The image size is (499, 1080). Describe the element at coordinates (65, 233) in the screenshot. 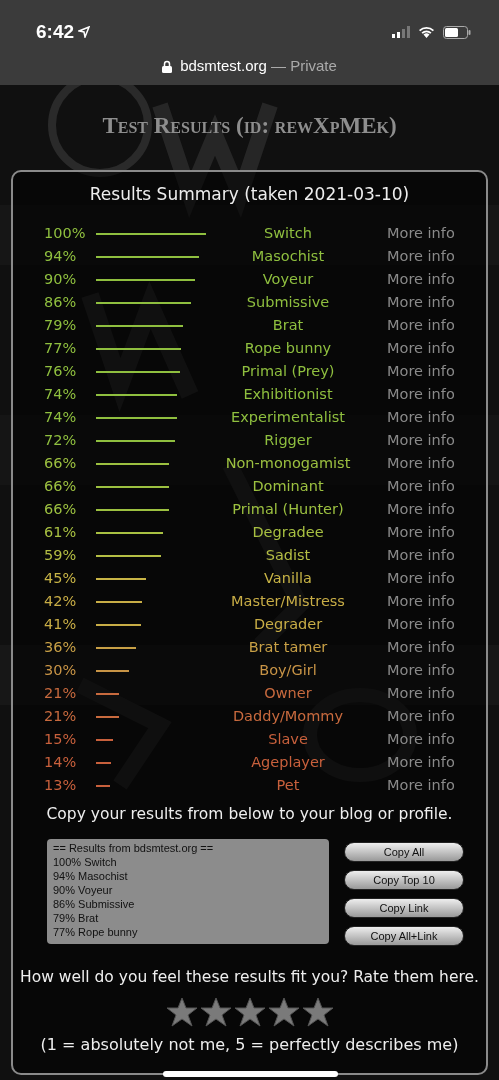

I see `result-percent: 100%` at that location.